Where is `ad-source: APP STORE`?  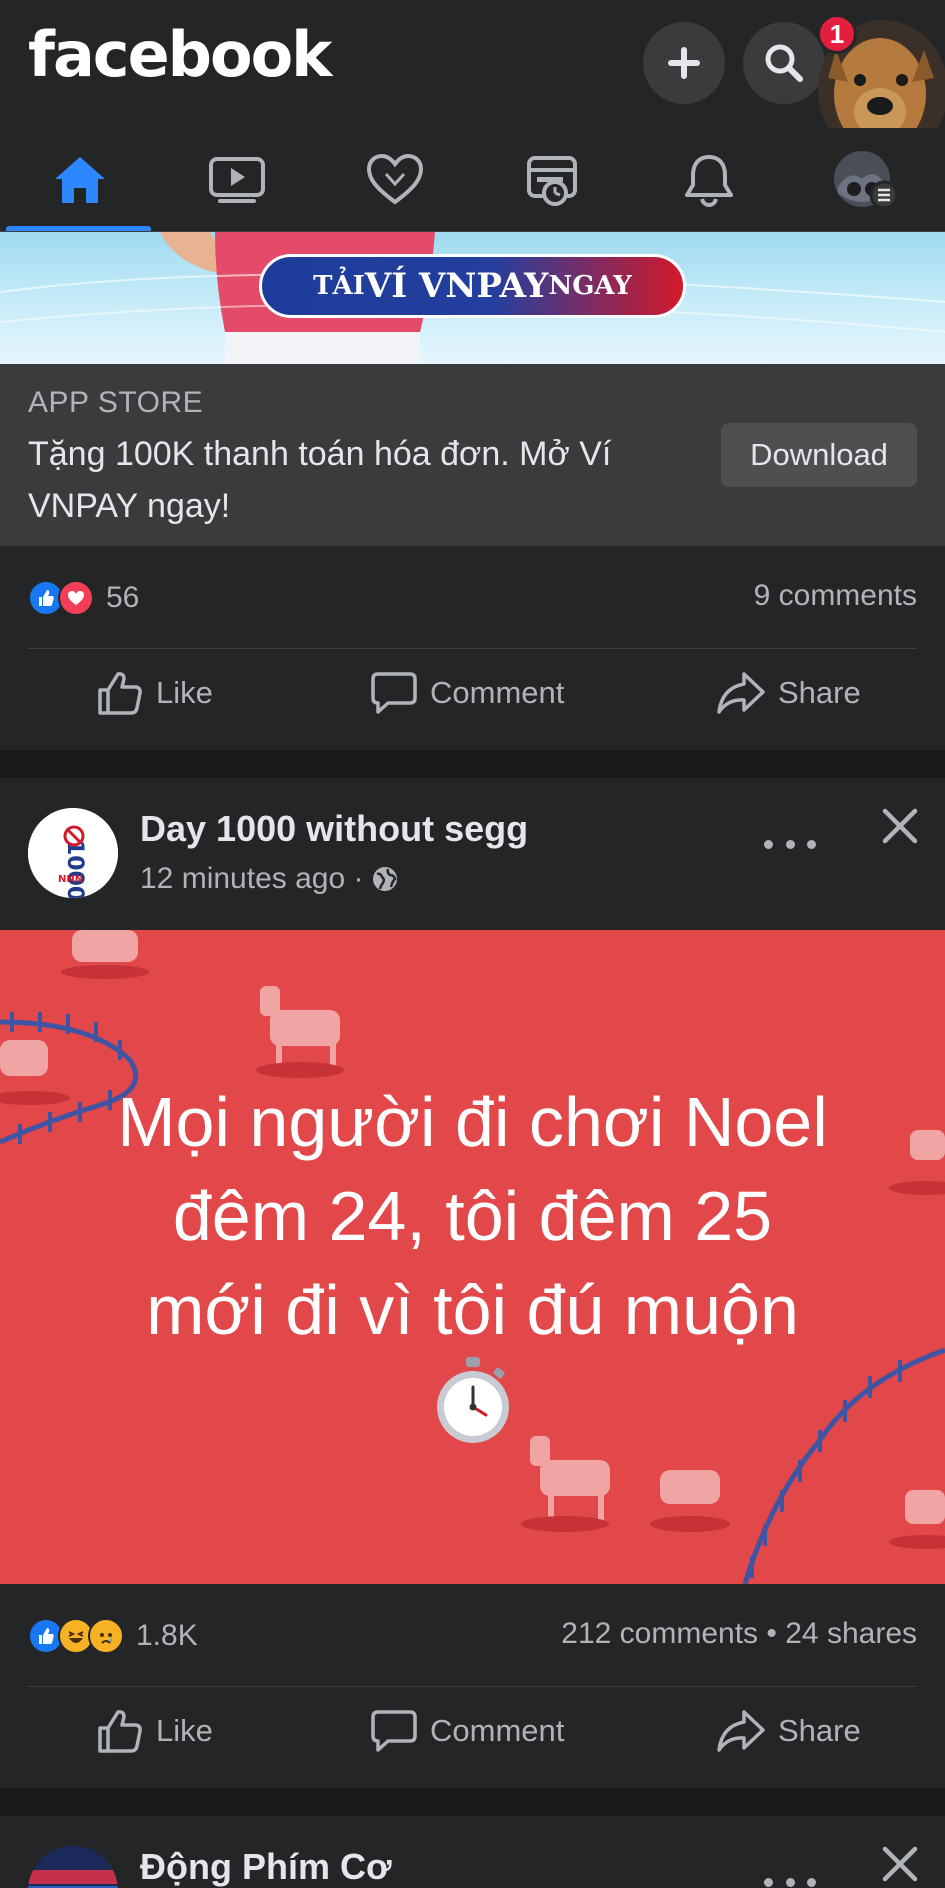 ad-source: APP STORE is located at coordinates (116, 402).